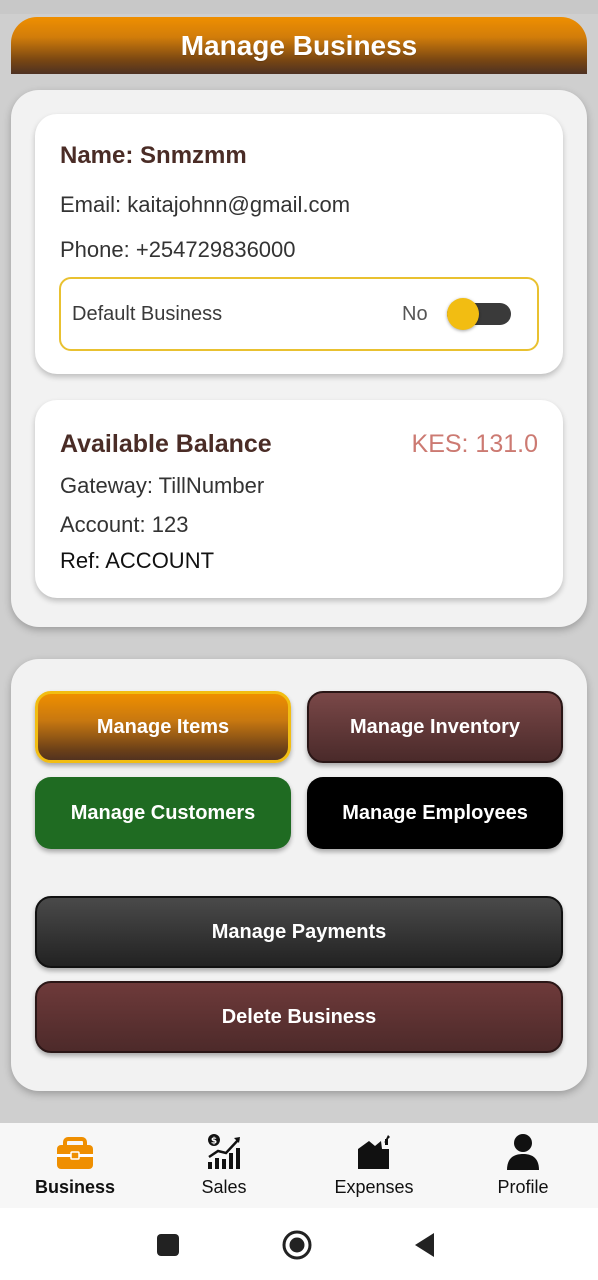  Describe the element at coordinates (299, 1165) in the screenshot. I see `bottom-navigation: Business $ Sales Expenses Profile` at that location.